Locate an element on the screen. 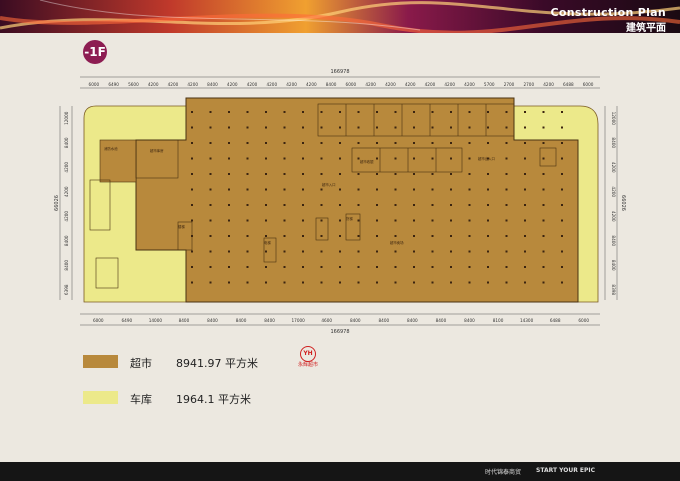  svg-text: 货梯 is located at coordinates (349, 218).